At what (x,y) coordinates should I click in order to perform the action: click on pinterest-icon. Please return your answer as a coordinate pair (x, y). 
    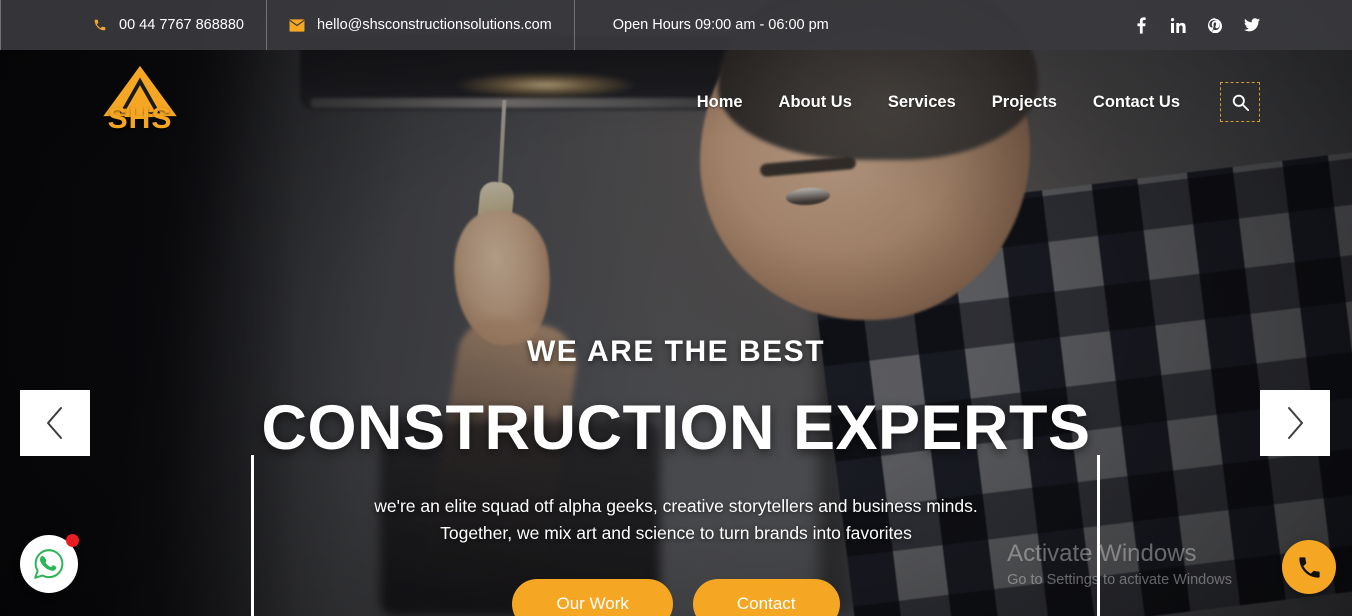
    Looking at the image, I should click on (1215, 25).